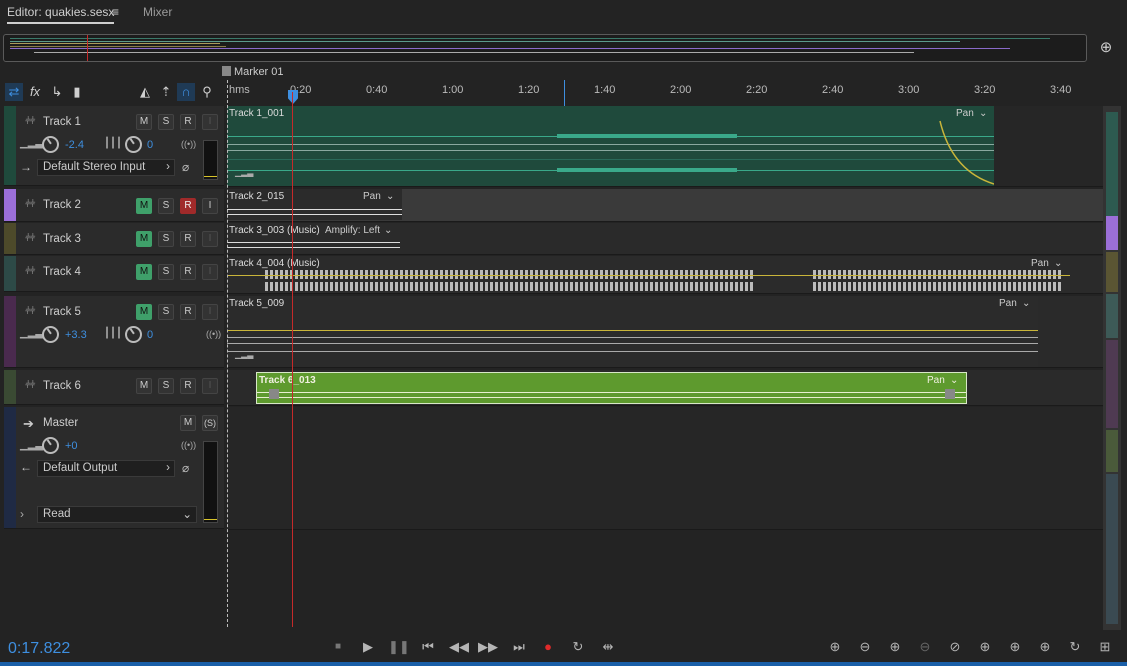 Image resolution: width=1127 pixels, height=666 pixels. Describe the element at coordinates (106, 167) in the screenshot. I see `input-select: Default Stereo Input ›` at that location.